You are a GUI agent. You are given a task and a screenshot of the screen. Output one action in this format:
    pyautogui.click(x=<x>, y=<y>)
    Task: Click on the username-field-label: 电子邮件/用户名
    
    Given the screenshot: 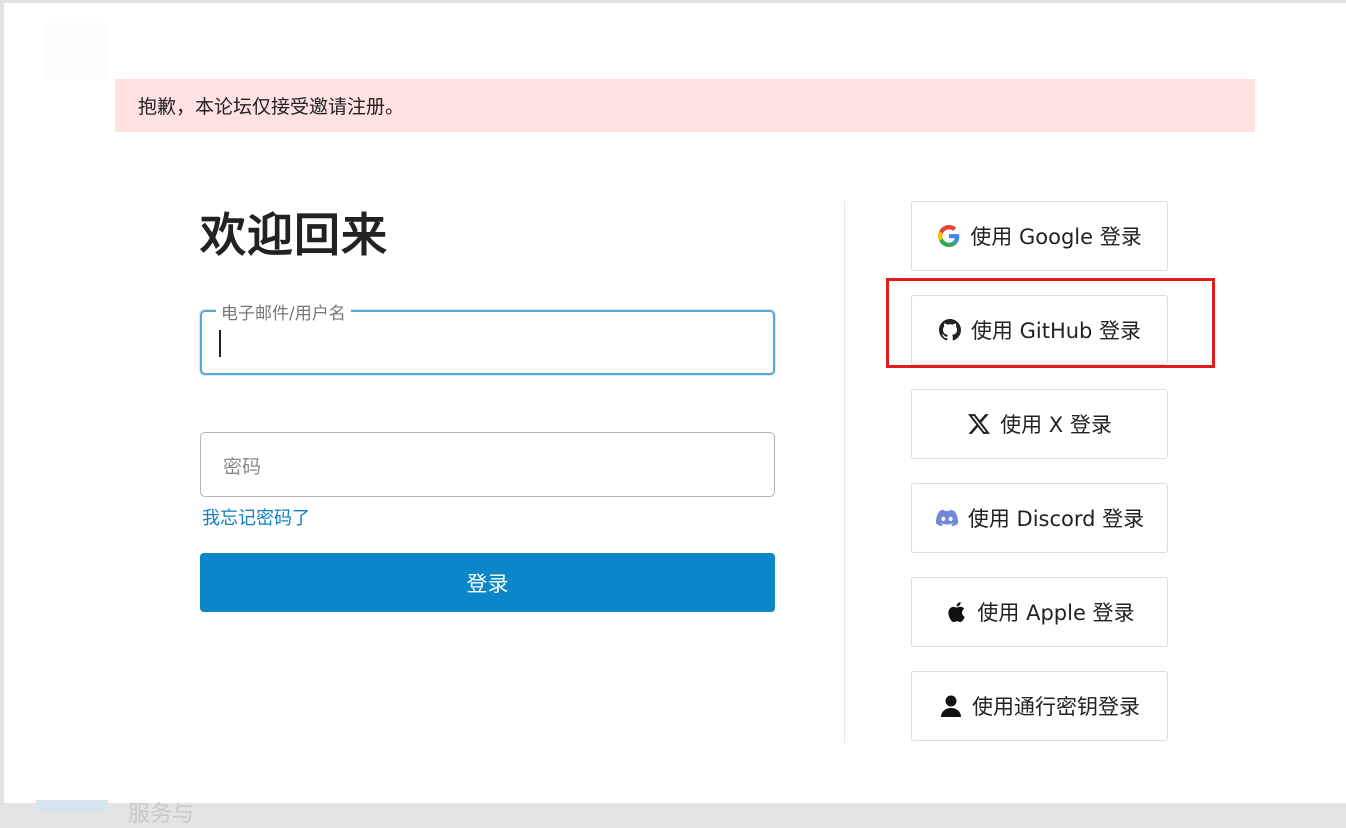 What is the action you would take?
    pyautogui.click(x=283, y=311)
    